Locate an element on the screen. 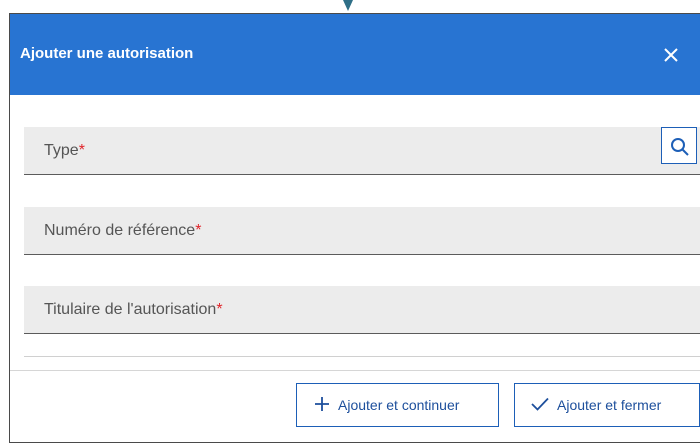  add-and-close-button: Ajouter et fermer is located at coordinates (607, 405).